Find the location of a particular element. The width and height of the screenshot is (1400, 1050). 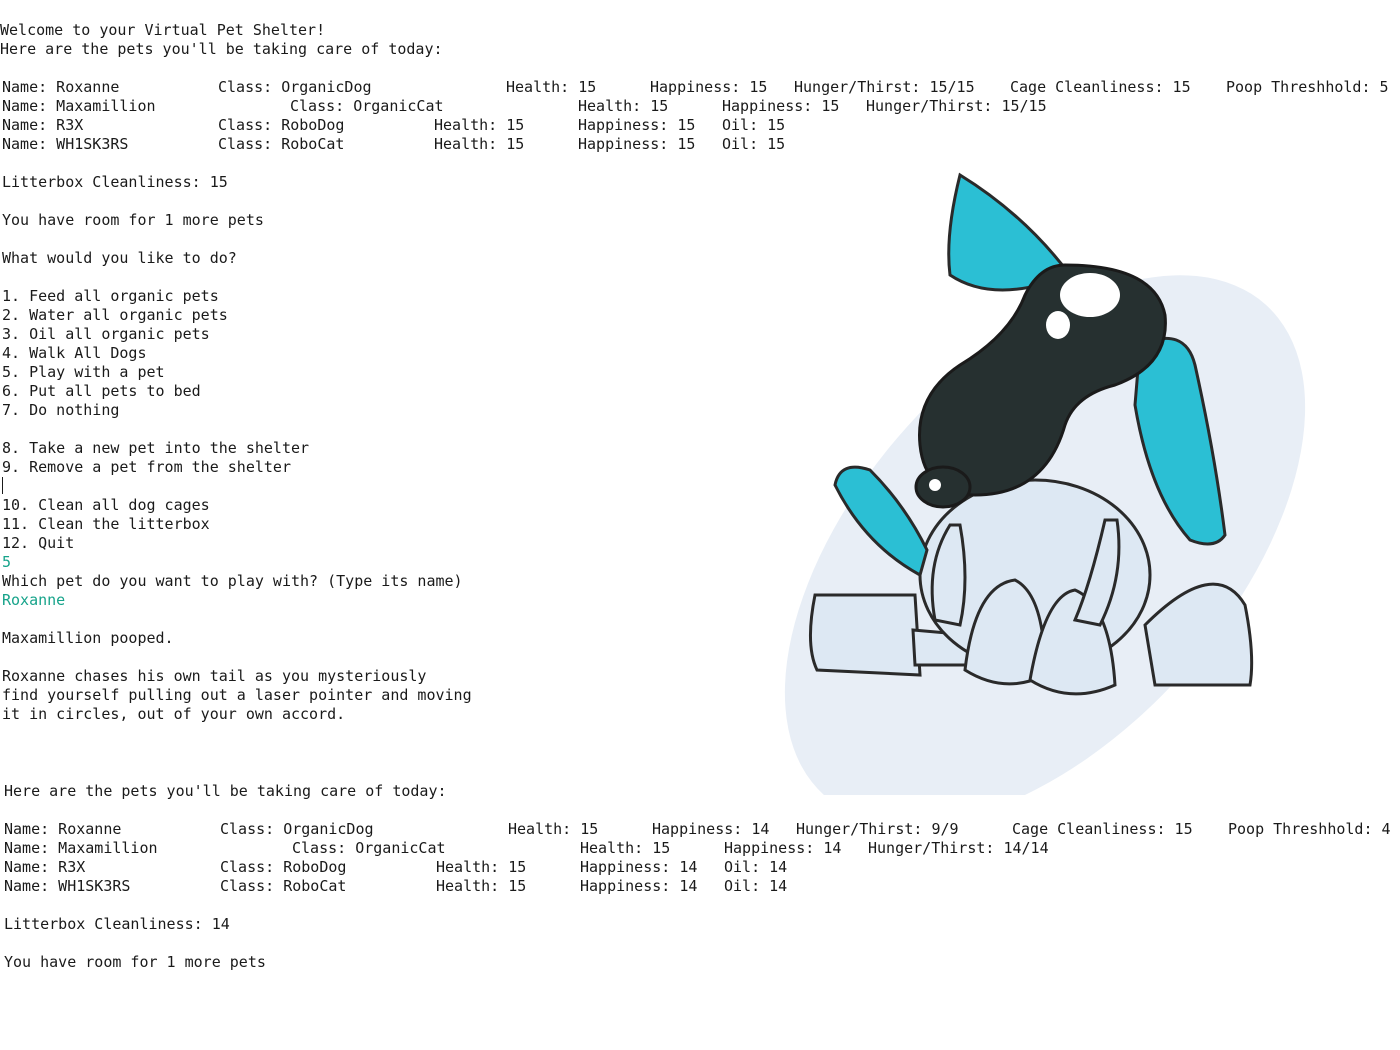

text-cursor is located at coordinates (2, 485).